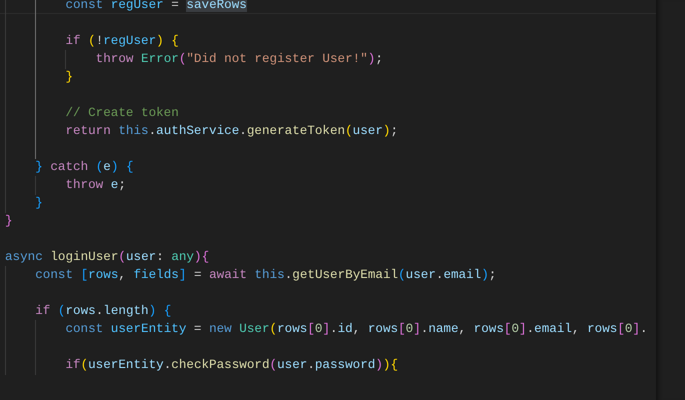 Image resolution: width=685 pixels, height=400 pixels. Describe the element at coordinates (122, 41) in the screenshot. I see `code-line: if (!regUser) {` at that location.